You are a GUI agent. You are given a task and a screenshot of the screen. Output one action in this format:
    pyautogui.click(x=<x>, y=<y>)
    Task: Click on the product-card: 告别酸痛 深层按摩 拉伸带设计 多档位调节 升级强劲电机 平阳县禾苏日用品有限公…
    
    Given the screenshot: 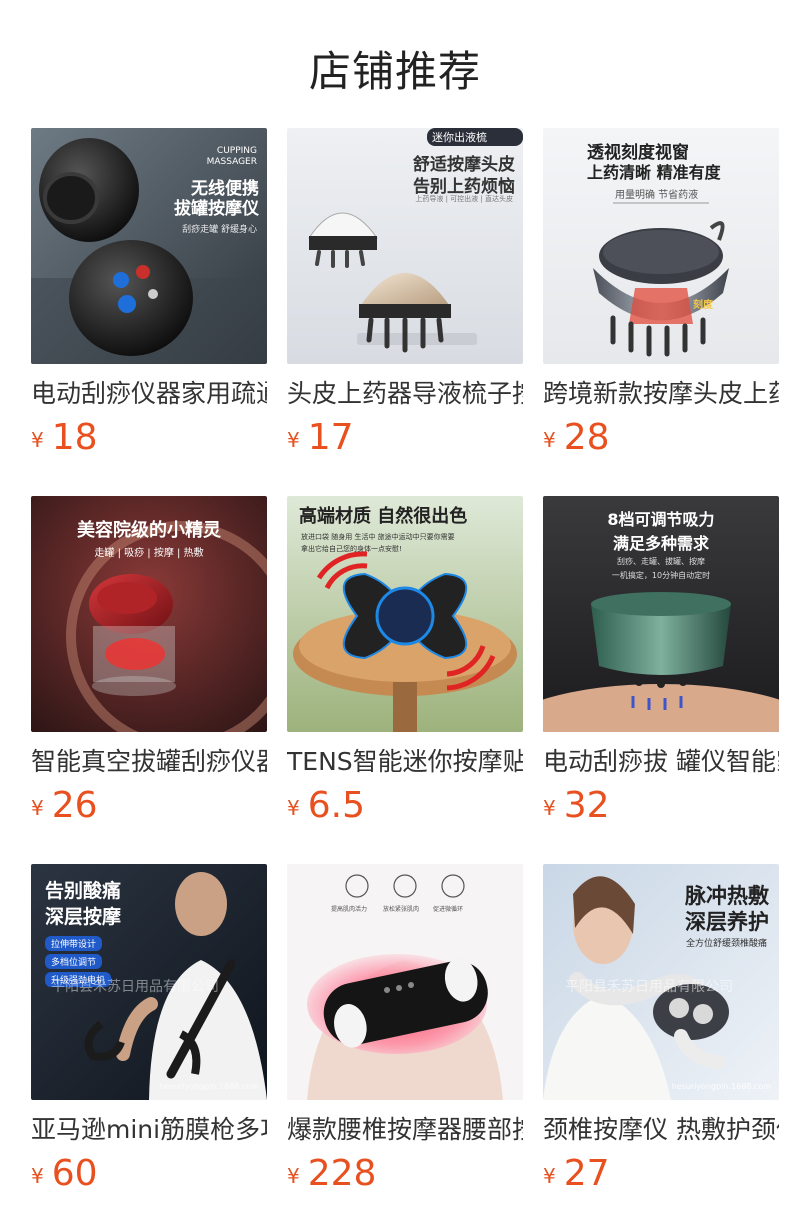 What is the action you would take?
    pyautogui.click(x=149, y=1029)
    